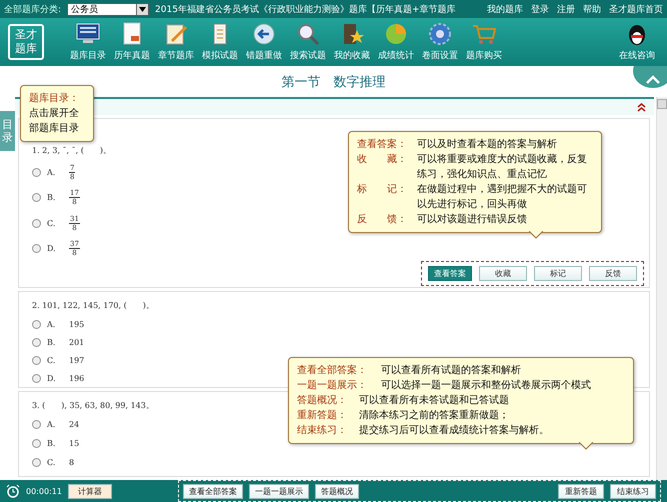 Image resolution: width=667 pixels, height=502 pixels. Describe the element at coordinates (653, 79) in the screenshot. I see `chevron-up-icon` at that location.